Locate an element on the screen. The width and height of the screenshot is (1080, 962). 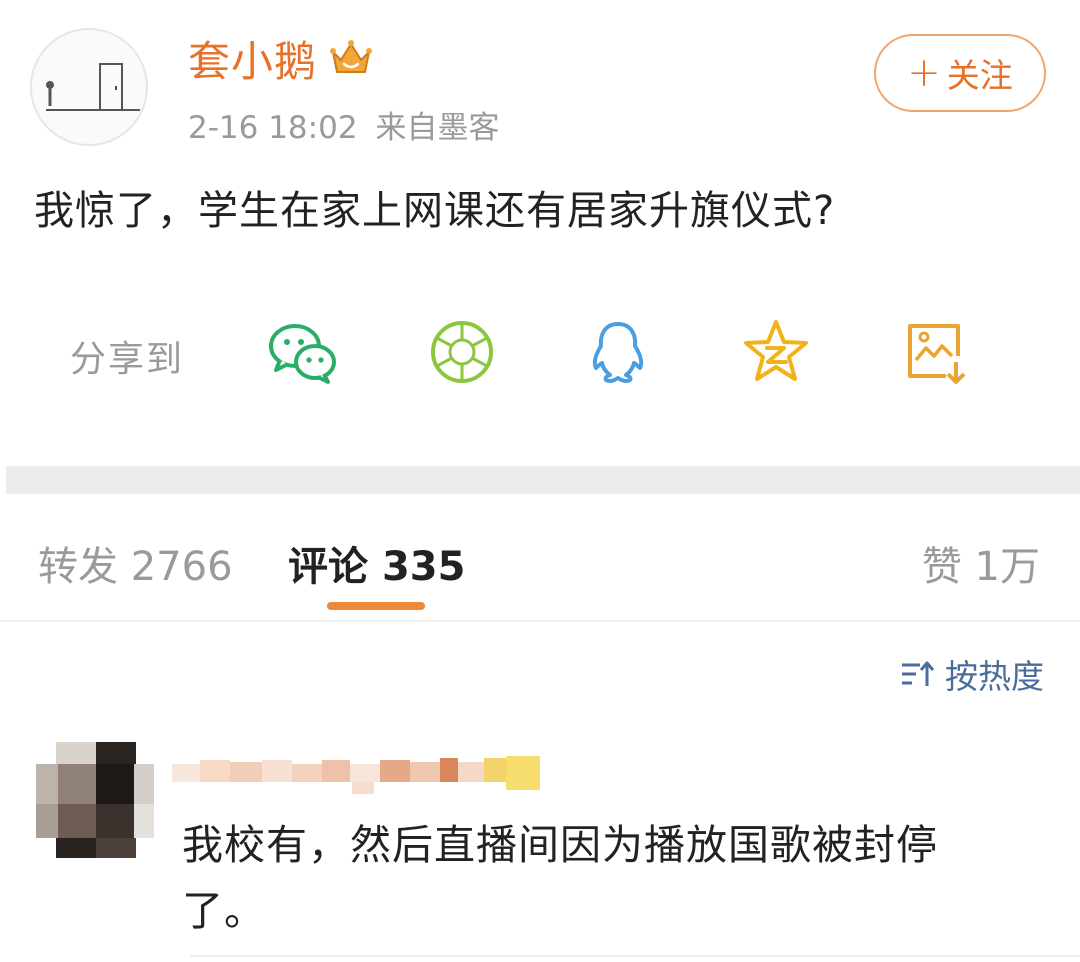
author-avatar is located at coordinates (89, 87).